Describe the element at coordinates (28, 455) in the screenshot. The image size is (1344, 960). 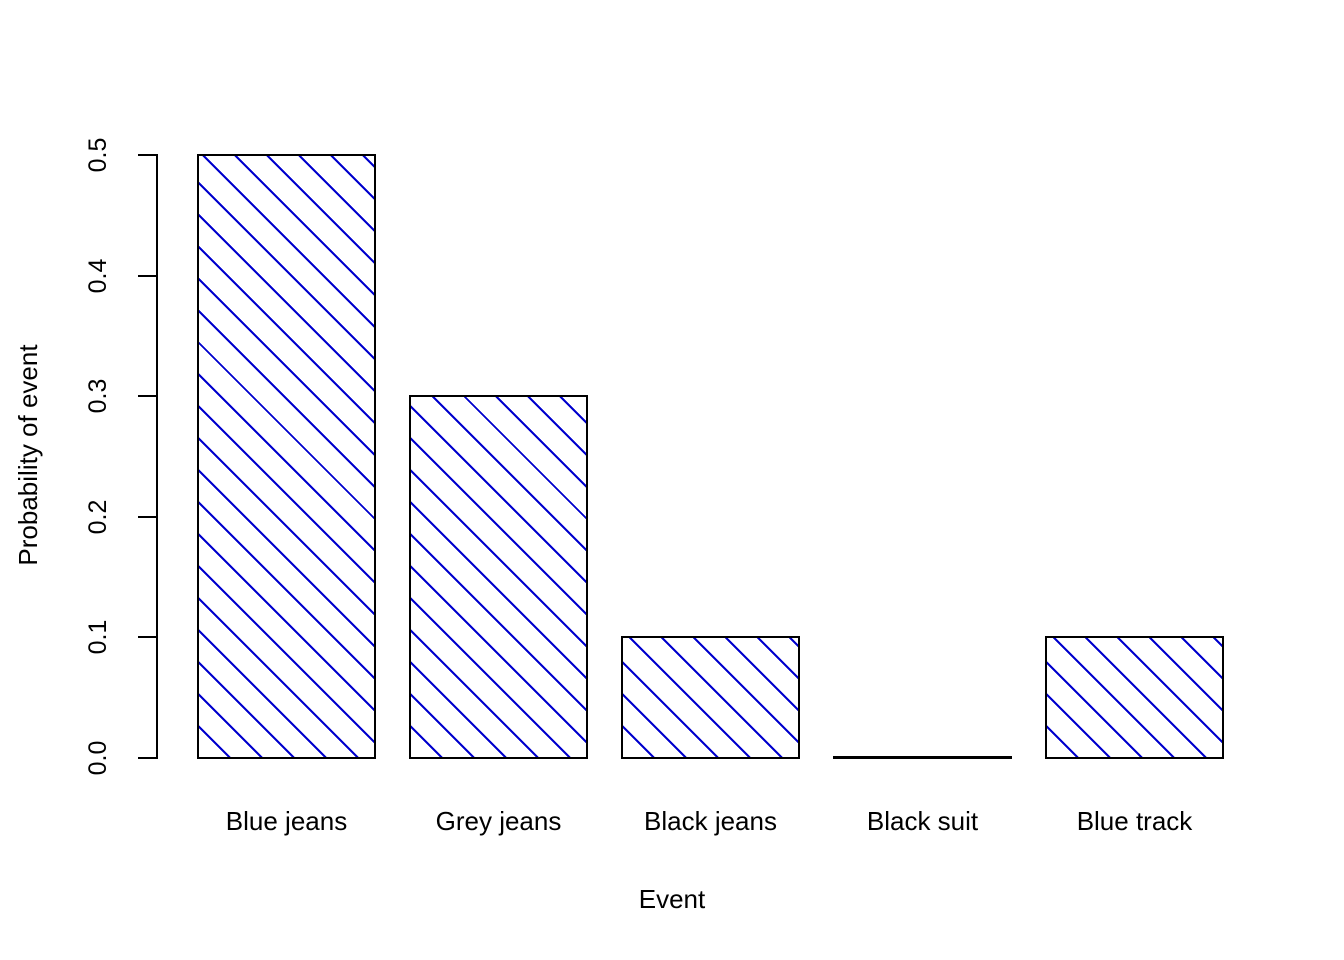
I see `y-axis-title: Probability of event` at that location.